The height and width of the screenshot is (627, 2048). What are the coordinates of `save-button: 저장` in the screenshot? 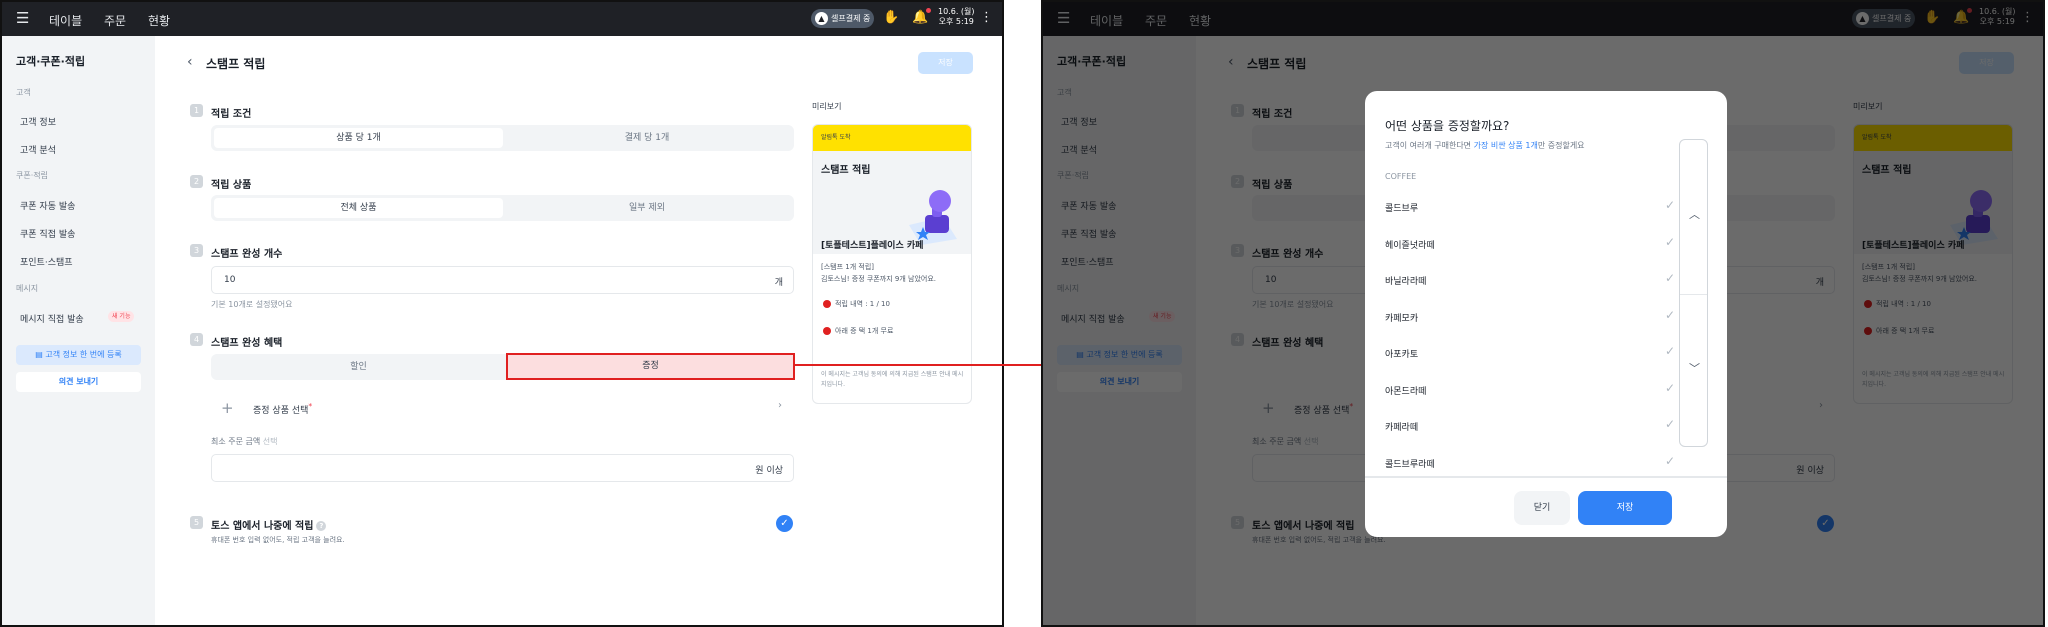 It's located at (945, 63).